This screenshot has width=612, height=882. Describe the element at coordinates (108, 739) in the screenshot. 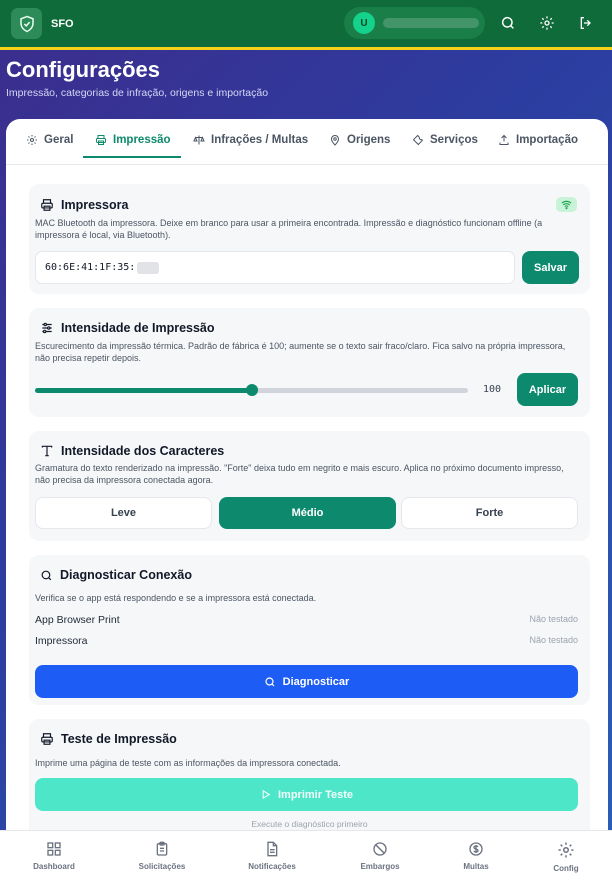

I see `test-print-title: Teste de Impressão` at that location.